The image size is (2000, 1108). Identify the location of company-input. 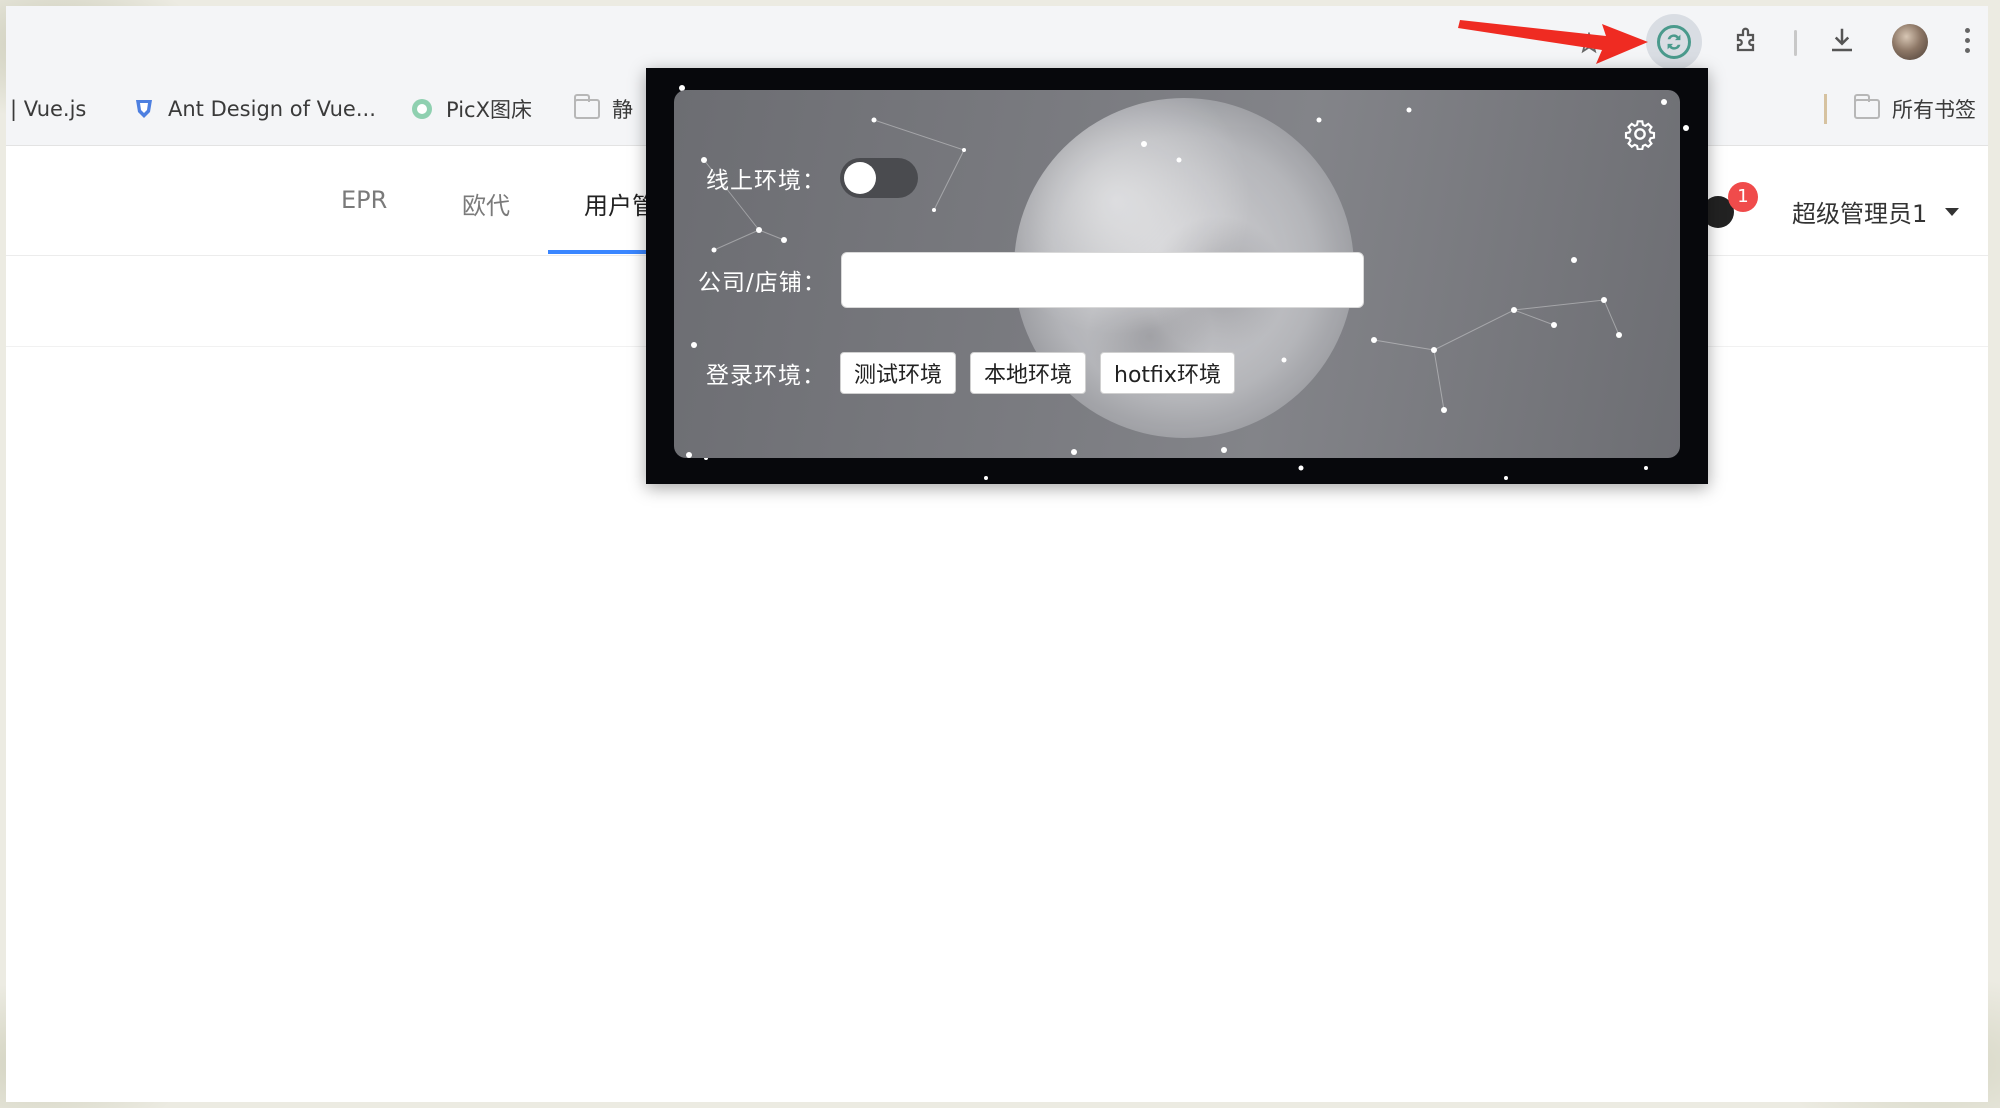
(1102, 280).